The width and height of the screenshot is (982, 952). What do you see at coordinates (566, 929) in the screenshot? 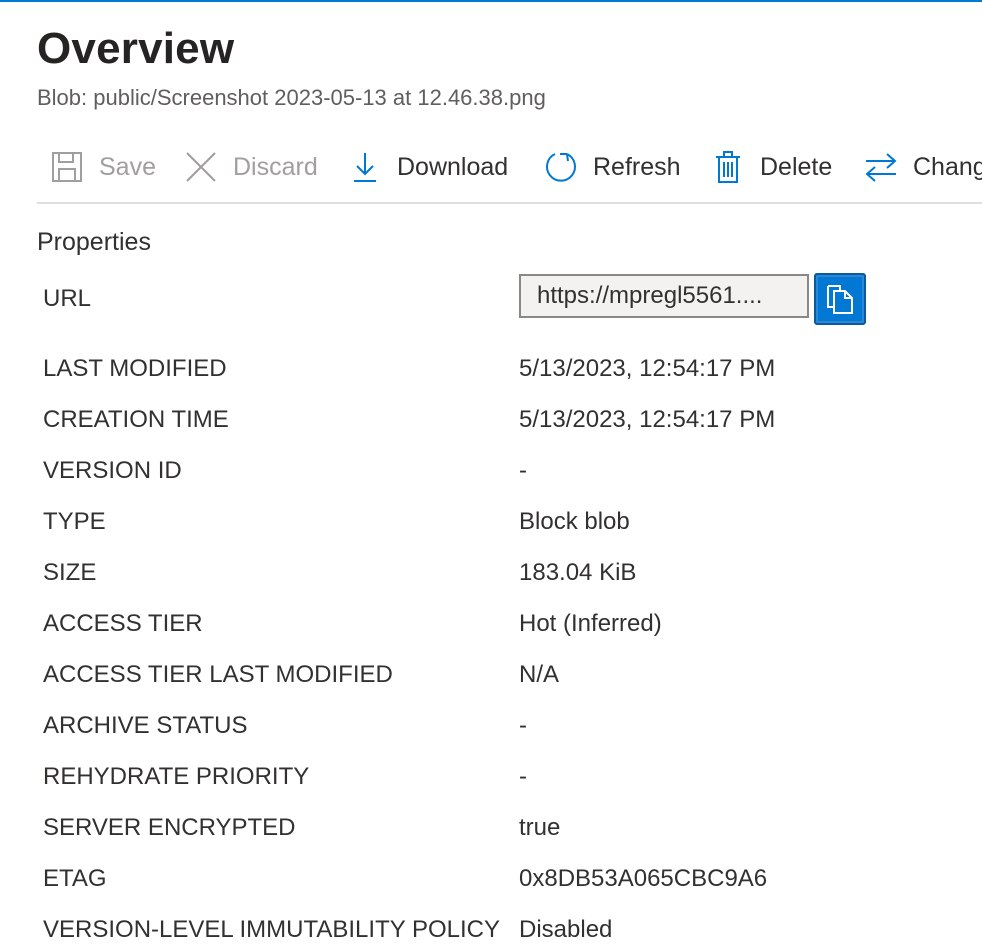
I see `property-value: Disabled` at bounding box center [566, 929].